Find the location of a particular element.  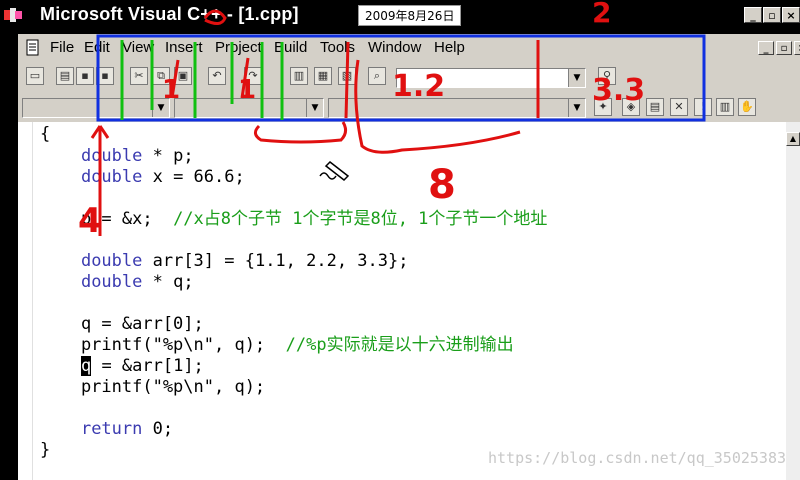

code-line: double arr[3] = {1.1, 2.2, 3.3}; is located at coordinates (244, 261).